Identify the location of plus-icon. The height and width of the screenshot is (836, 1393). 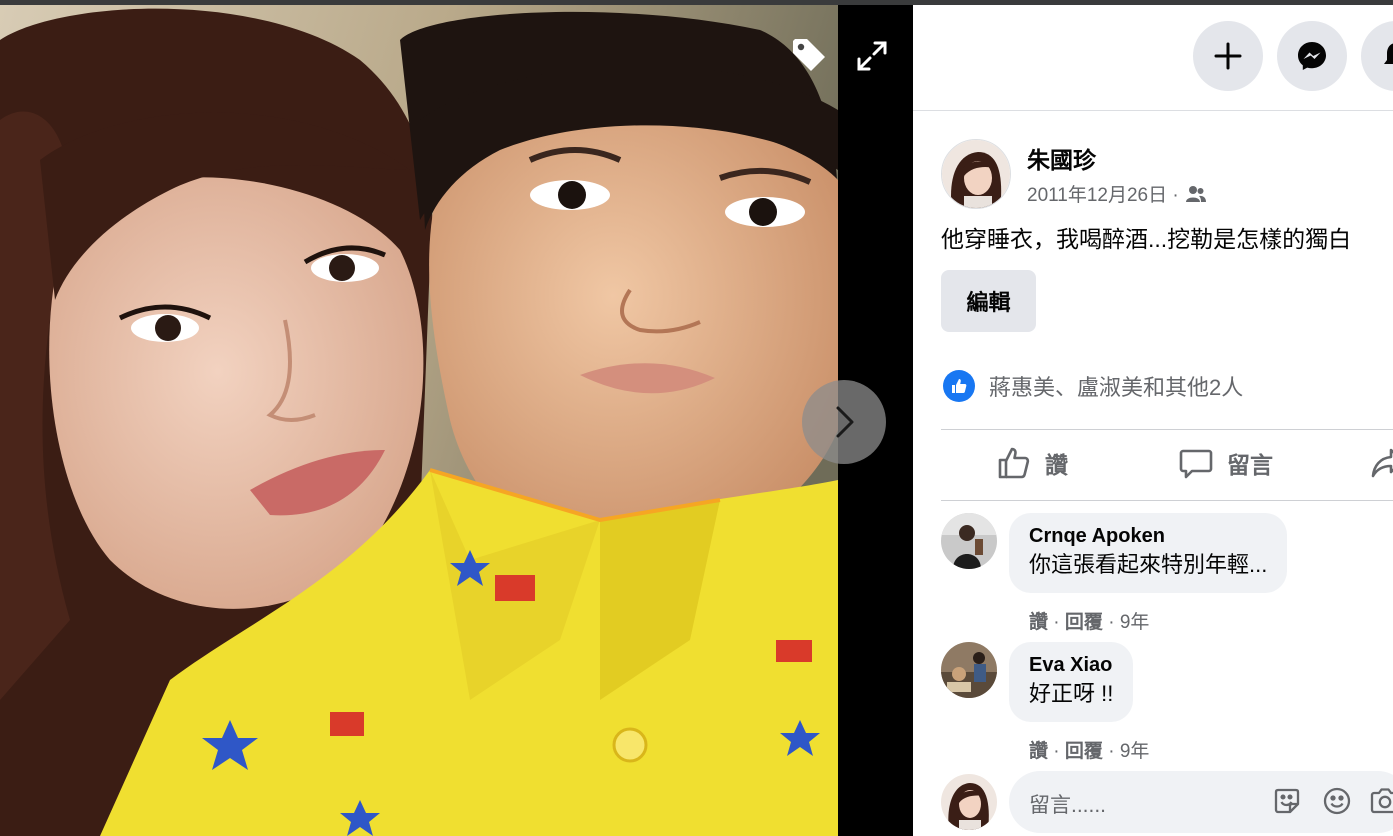
(1228, 56).